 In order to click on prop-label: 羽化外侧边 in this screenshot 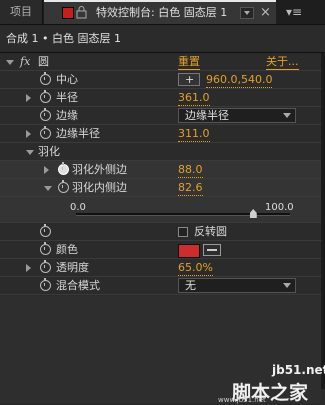, I will do `click(99, 169)`.